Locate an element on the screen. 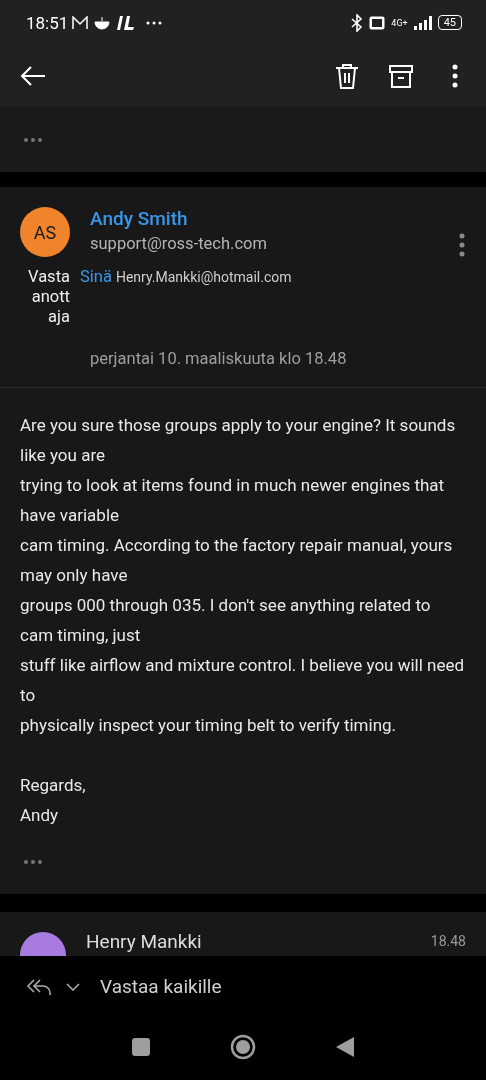 The height and width of the screenshot is (1080, 486). more-notifications-icon is located at coordinates (154, 22).